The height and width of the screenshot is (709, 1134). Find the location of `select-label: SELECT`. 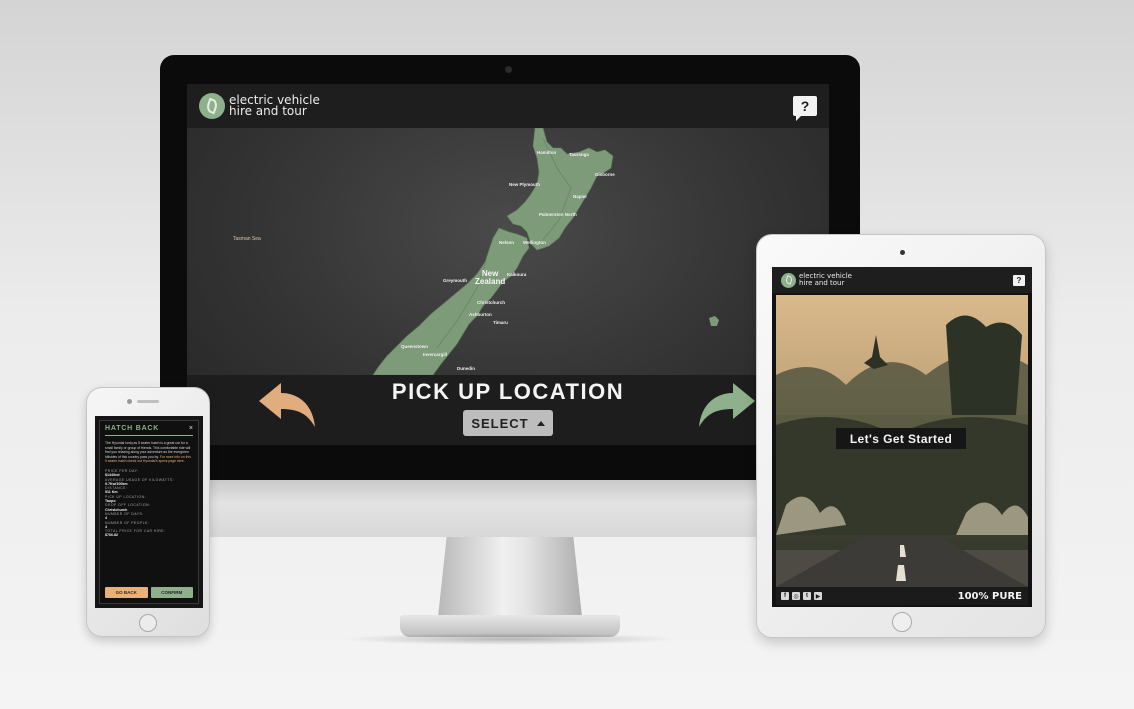

select-label: SELECT is located at coordinates (500, 423).